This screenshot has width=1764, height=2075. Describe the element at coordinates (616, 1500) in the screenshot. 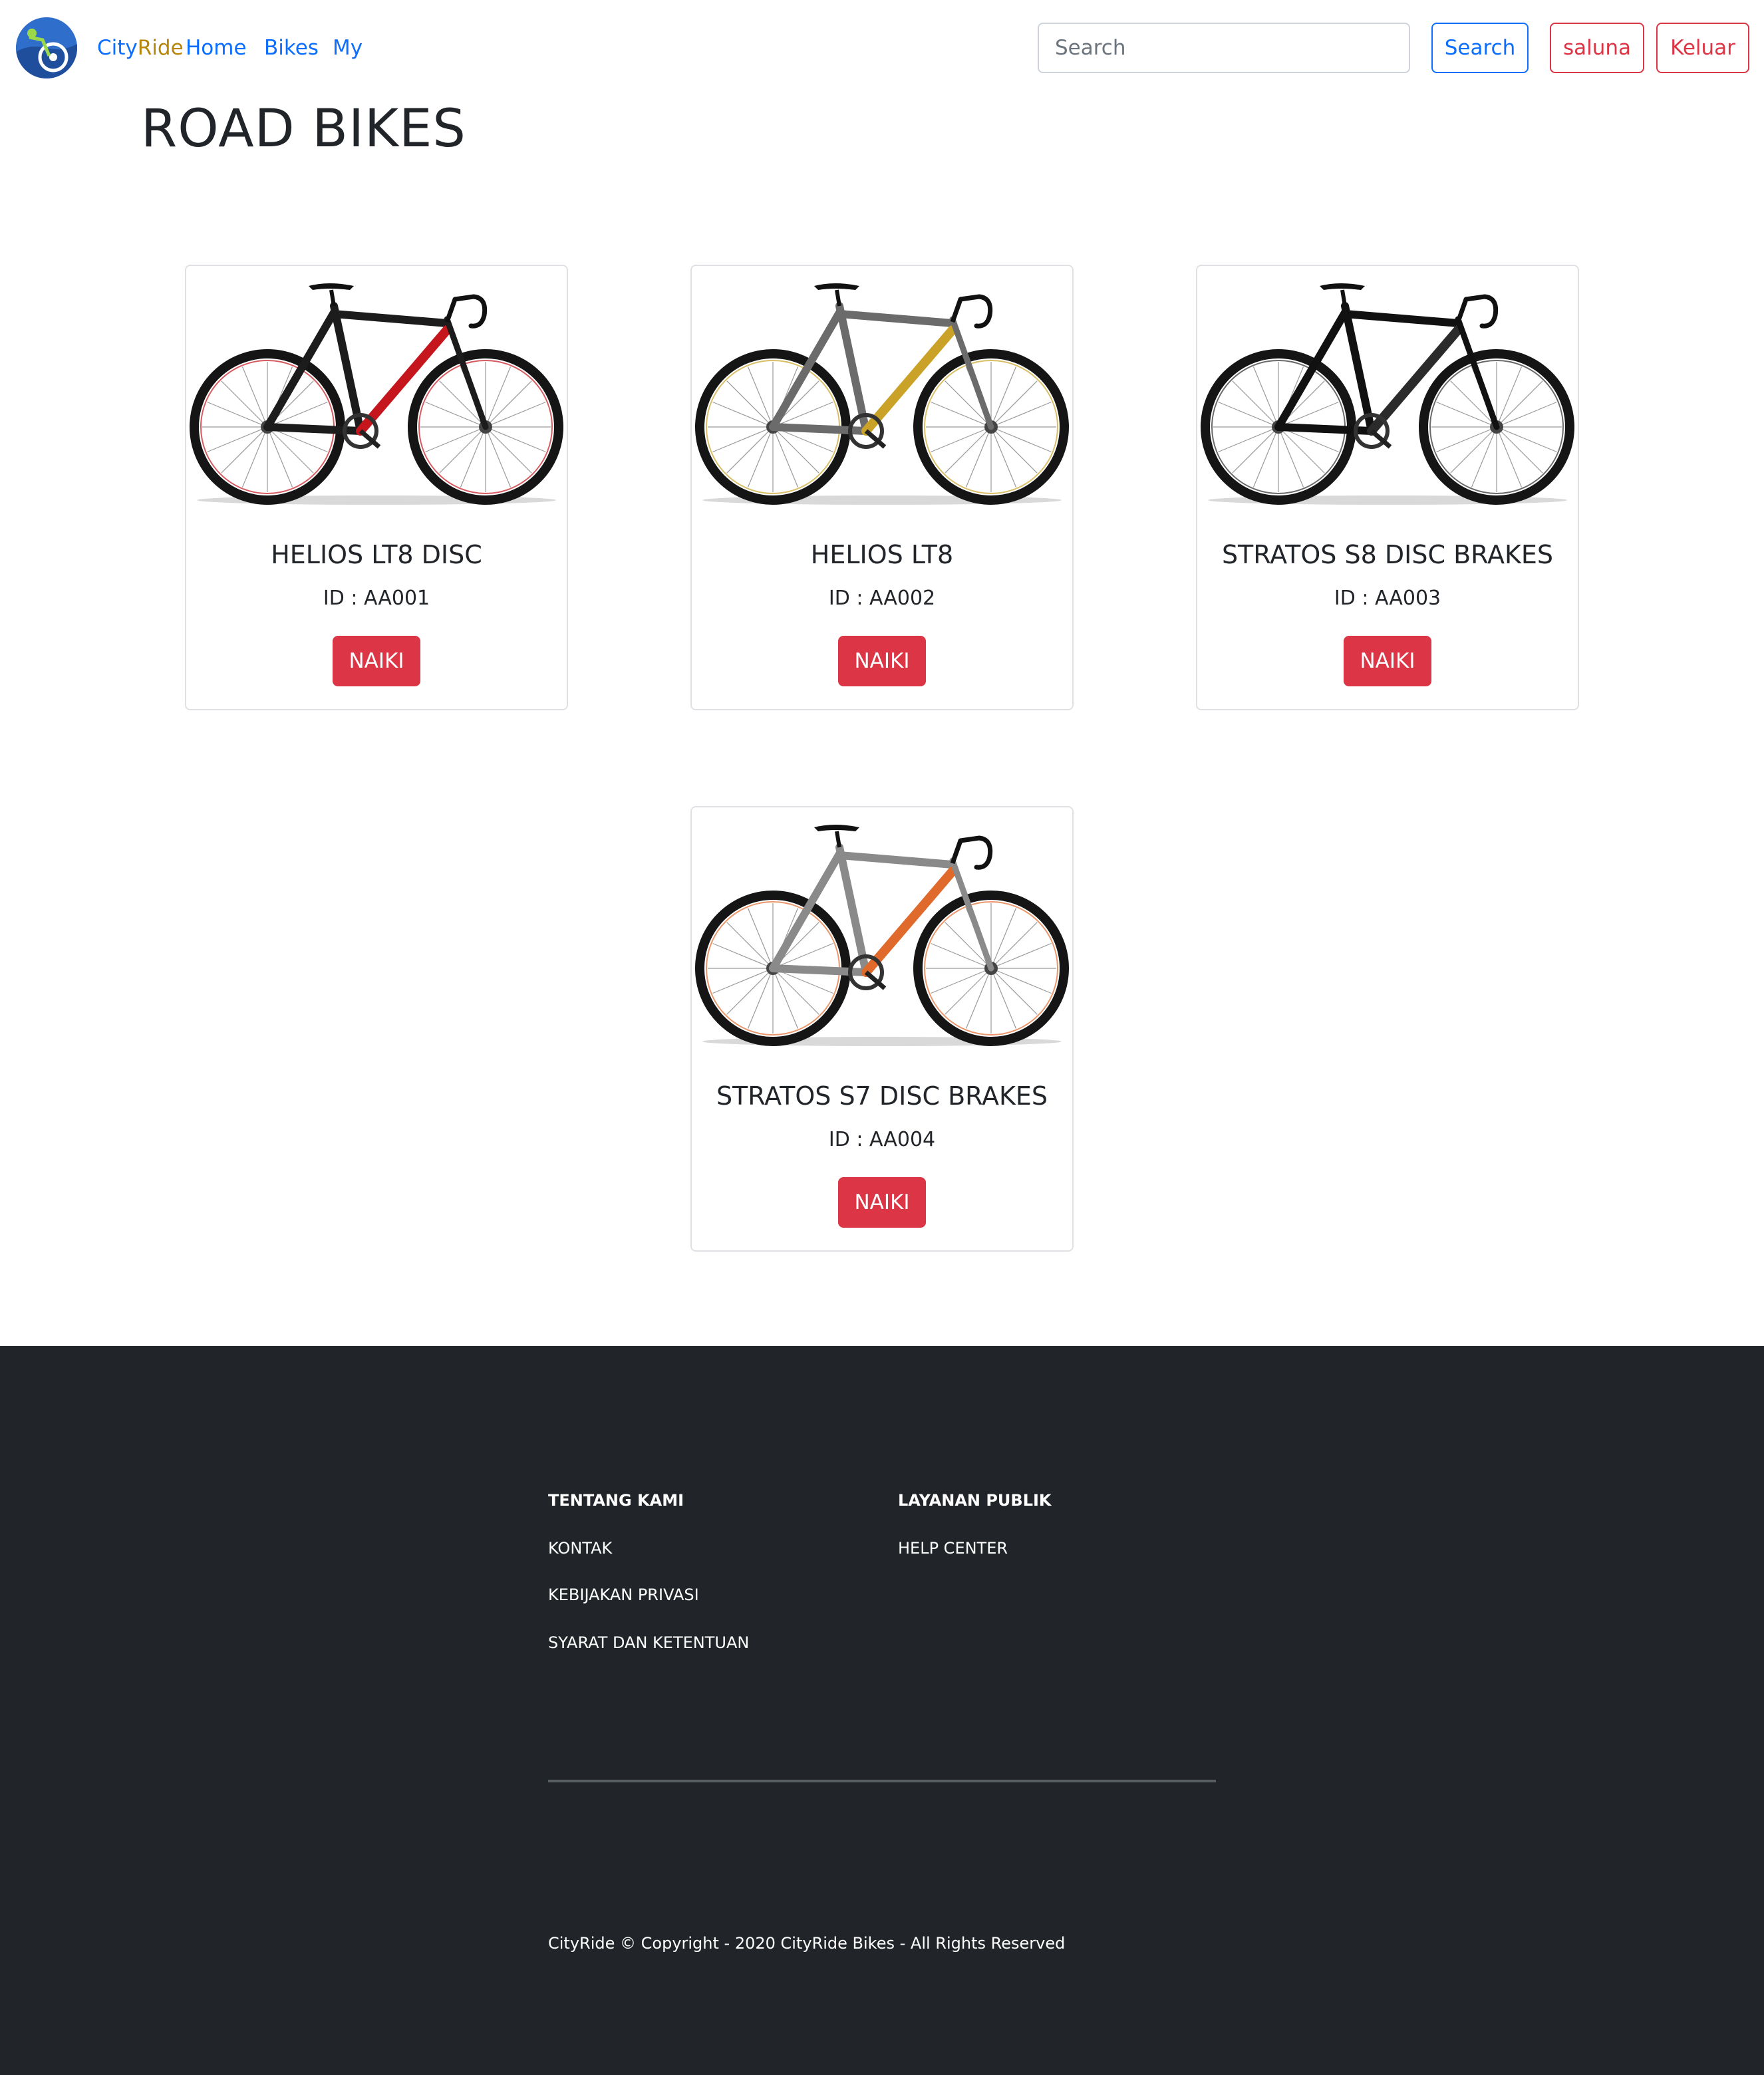

I see `footer-heading-tentang-kami: TENTANG KAMI` at that location.